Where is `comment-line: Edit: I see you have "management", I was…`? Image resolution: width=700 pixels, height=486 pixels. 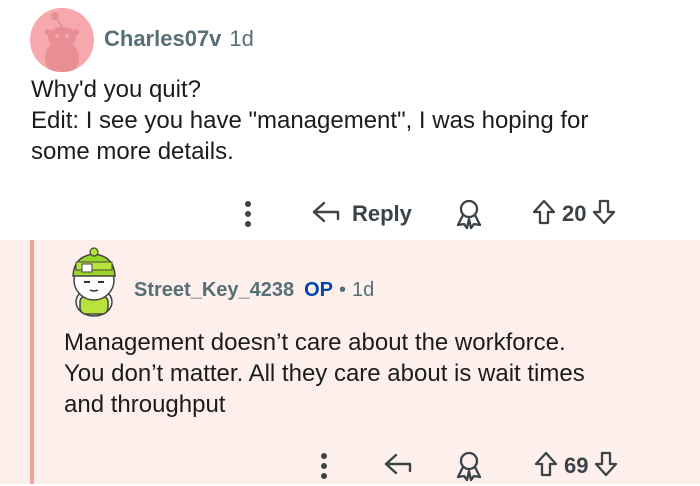 comment-line: Edit: I see you have "management", I was… is located at coordinates (310, 120).